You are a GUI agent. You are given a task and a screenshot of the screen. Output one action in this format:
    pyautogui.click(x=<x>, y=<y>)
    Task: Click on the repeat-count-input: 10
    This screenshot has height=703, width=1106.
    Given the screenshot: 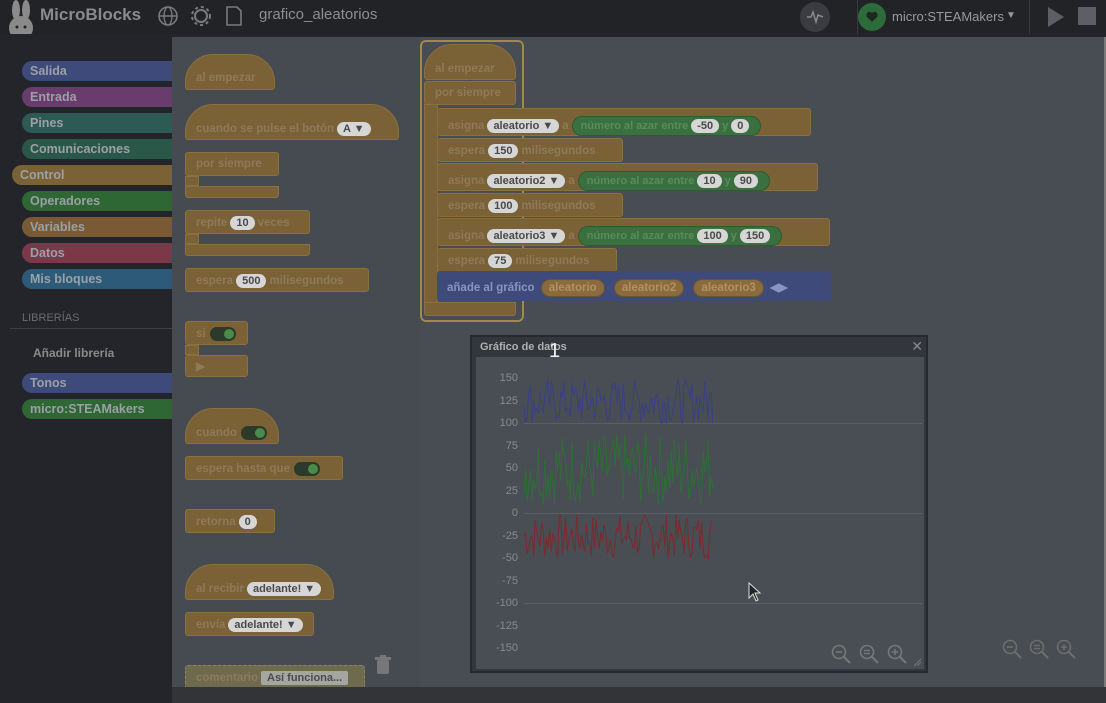 What is the action you would take?
    pyautogui.click(x=242, y=223)
    